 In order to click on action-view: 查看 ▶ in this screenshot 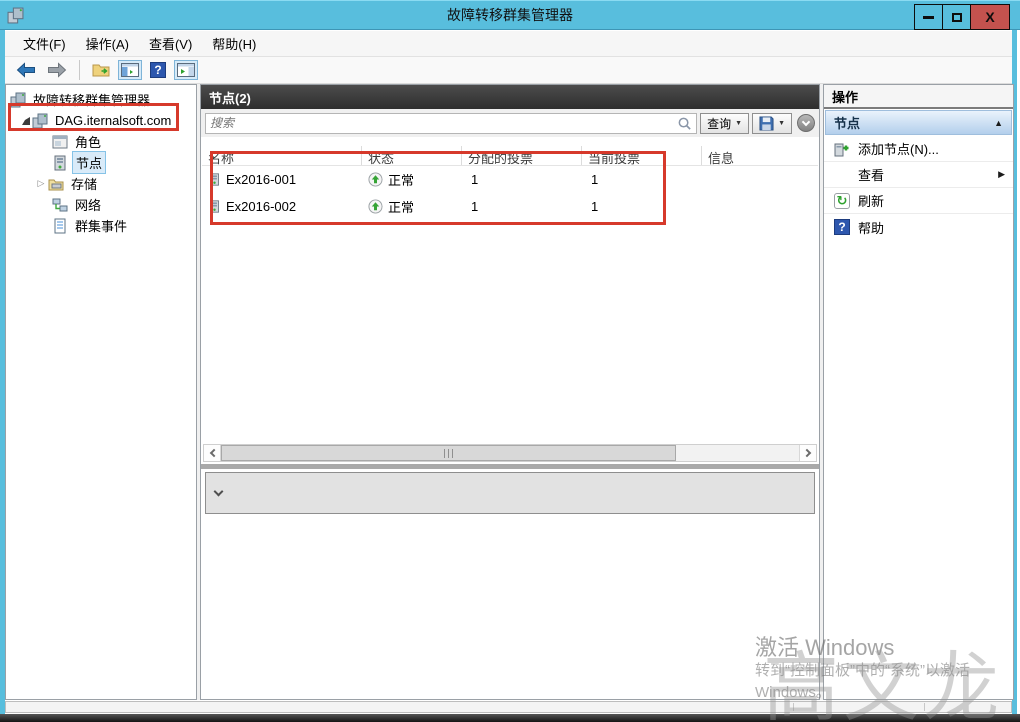, I will do `click(918, 175)`.